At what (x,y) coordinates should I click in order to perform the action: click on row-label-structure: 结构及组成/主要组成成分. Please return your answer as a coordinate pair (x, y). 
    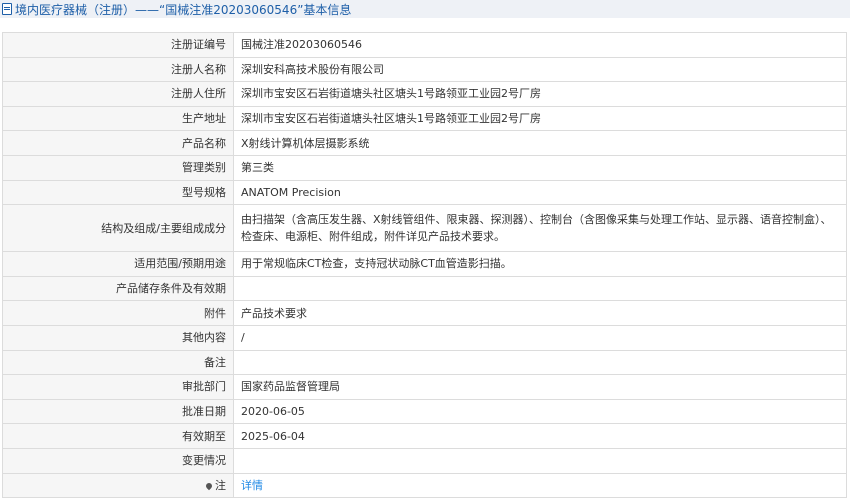
    Looking at the image, I should click on (118, 228).